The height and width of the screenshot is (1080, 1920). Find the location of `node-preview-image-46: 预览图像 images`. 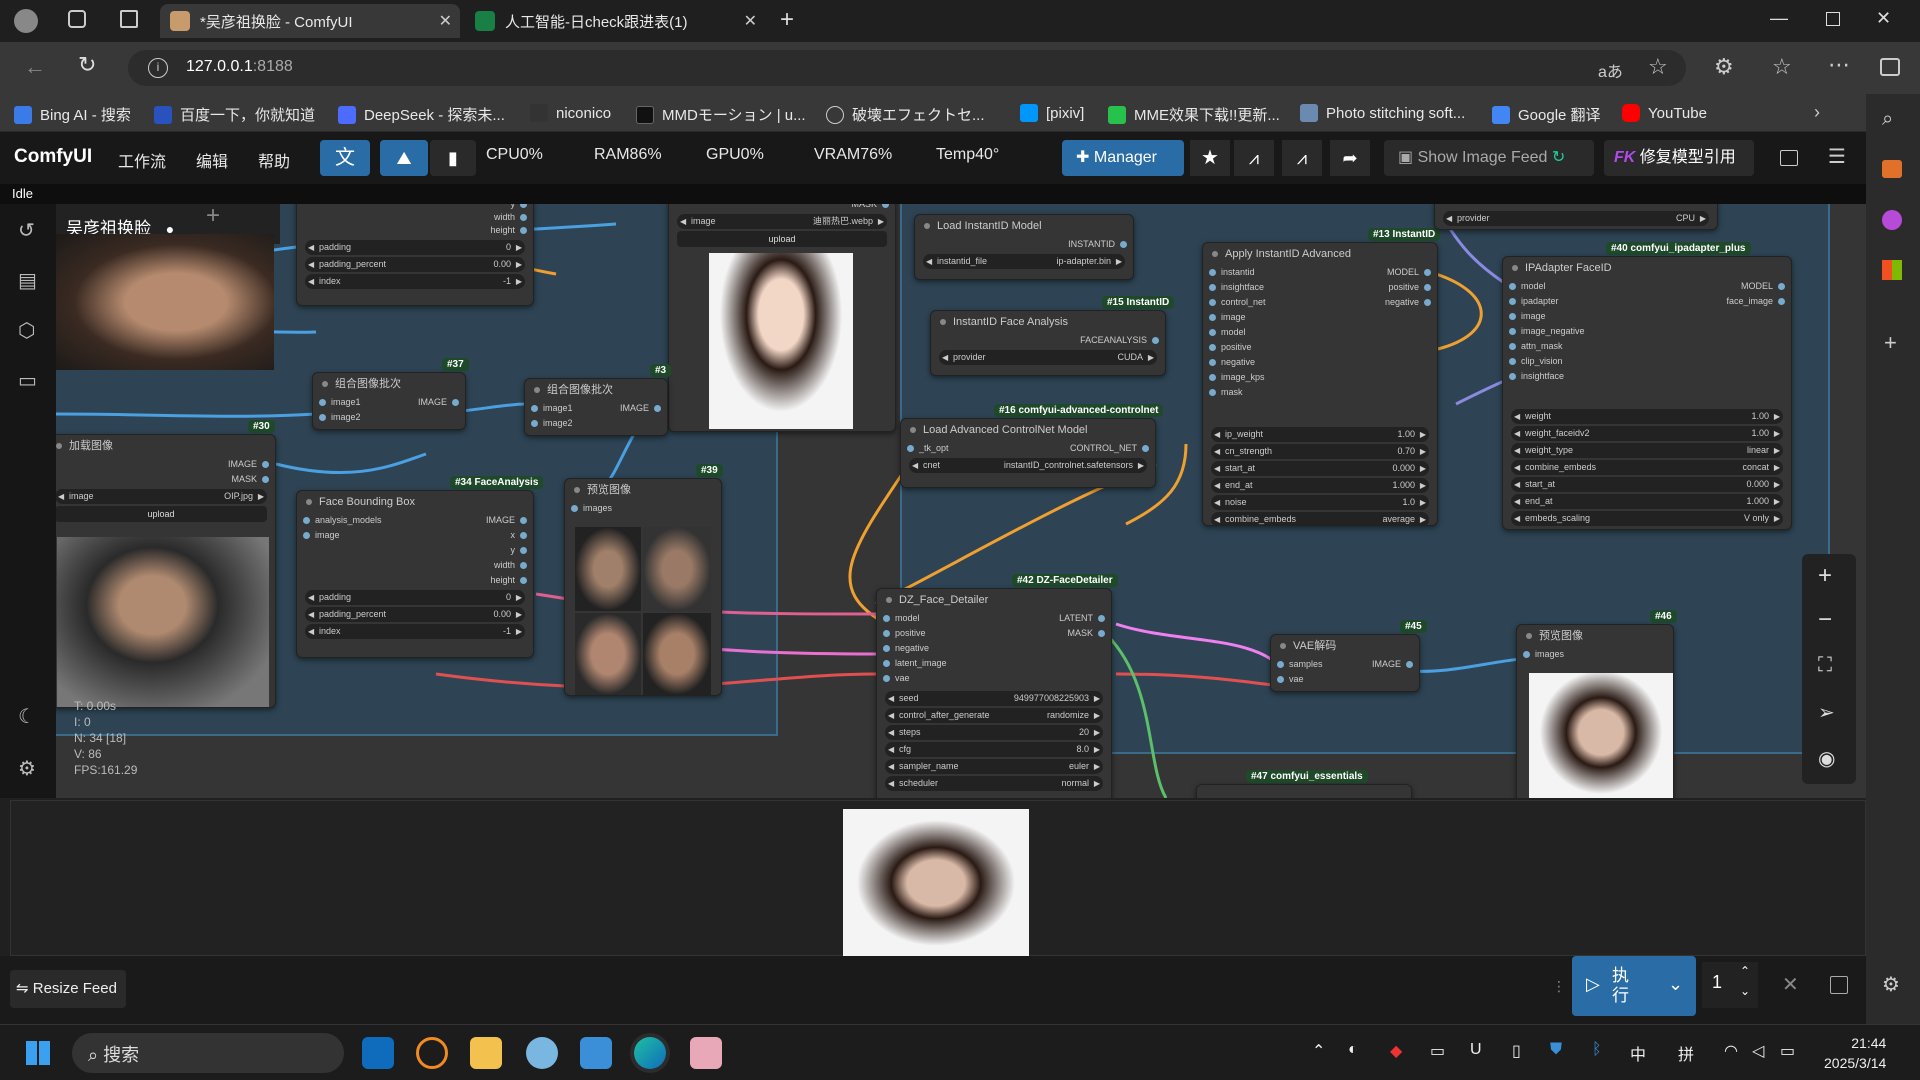

node-preview-image-46: 预览图像 images is located at coordinates (1595, 711).